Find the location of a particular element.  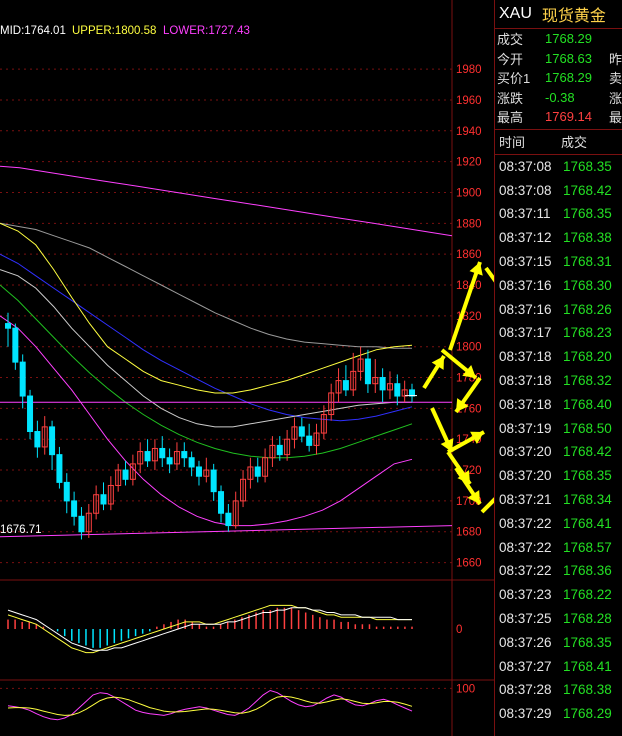

tick-row: 08:37:27 1768.41 is located at coordinates (558, 666).